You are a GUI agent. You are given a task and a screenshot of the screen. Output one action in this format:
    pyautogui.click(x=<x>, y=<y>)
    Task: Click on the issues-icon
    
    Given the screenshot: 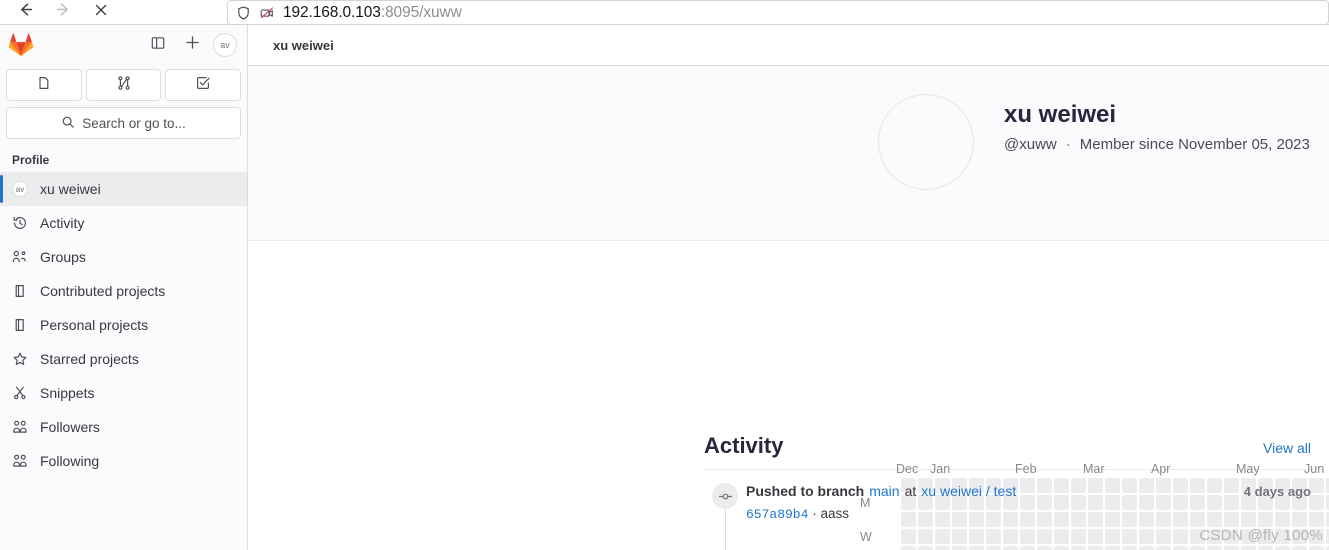 What is the action you would take?
    pyautogui.click(x=44, y=85)
    